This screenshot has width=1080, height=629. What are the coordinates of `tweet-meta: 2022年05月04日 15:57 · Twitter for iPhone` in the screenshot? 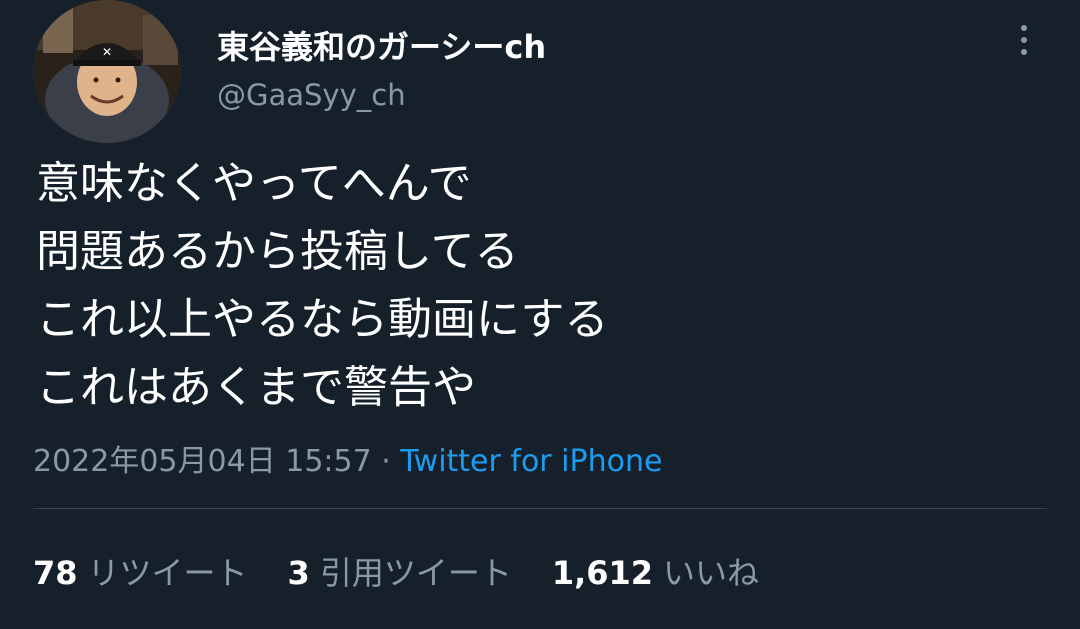 It's located at (347, 458).